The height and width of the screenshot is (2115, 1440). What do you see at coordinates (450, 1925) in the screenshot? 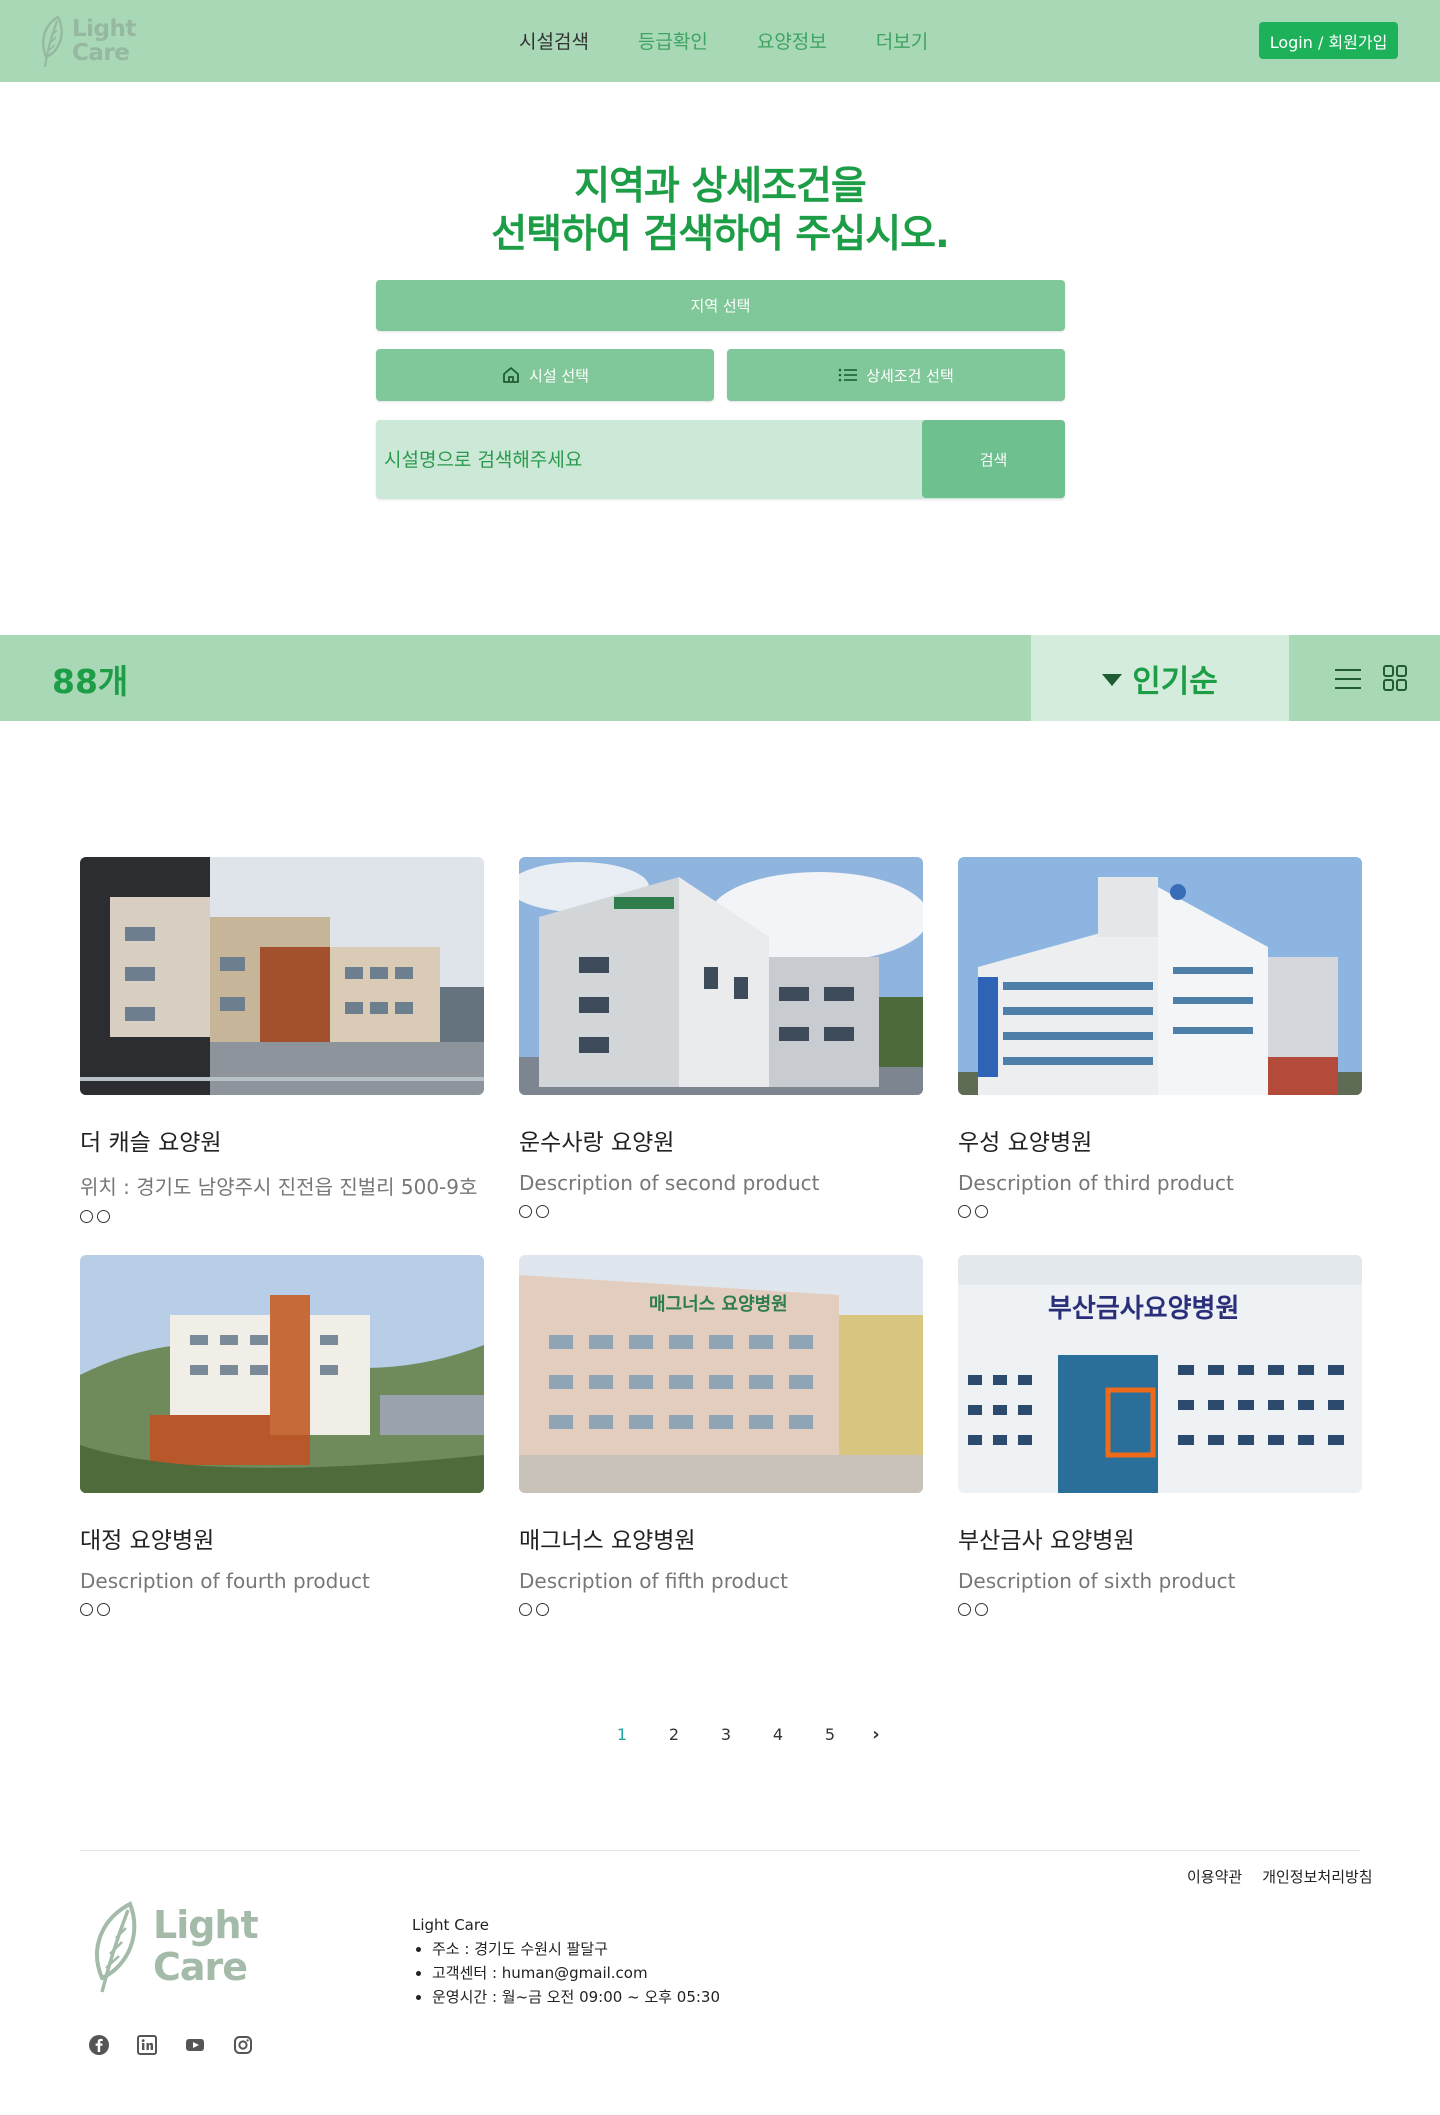
I see `company-name: Light Care` at bounding box center [450, 1925].